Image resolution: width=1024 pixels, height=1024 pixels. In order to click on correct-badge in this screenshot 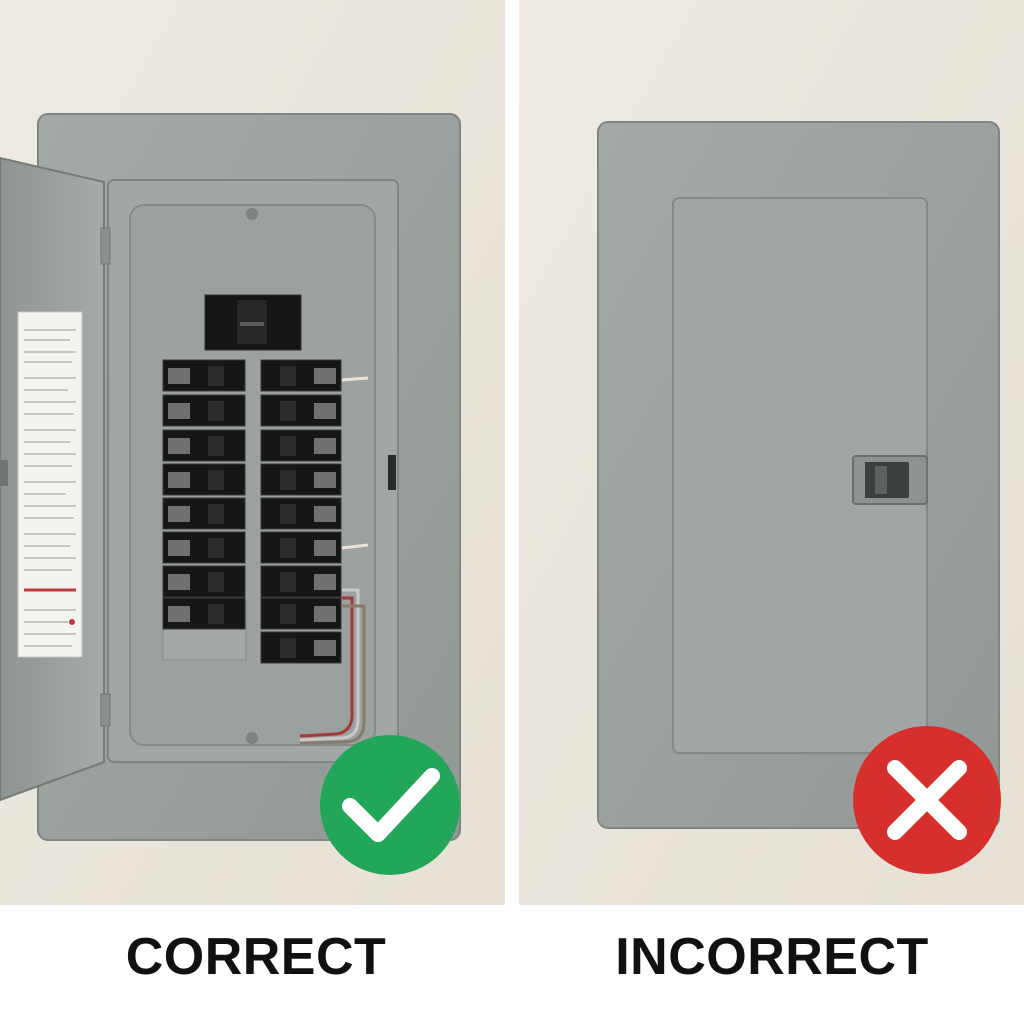, I will do `click(390, 805)`.